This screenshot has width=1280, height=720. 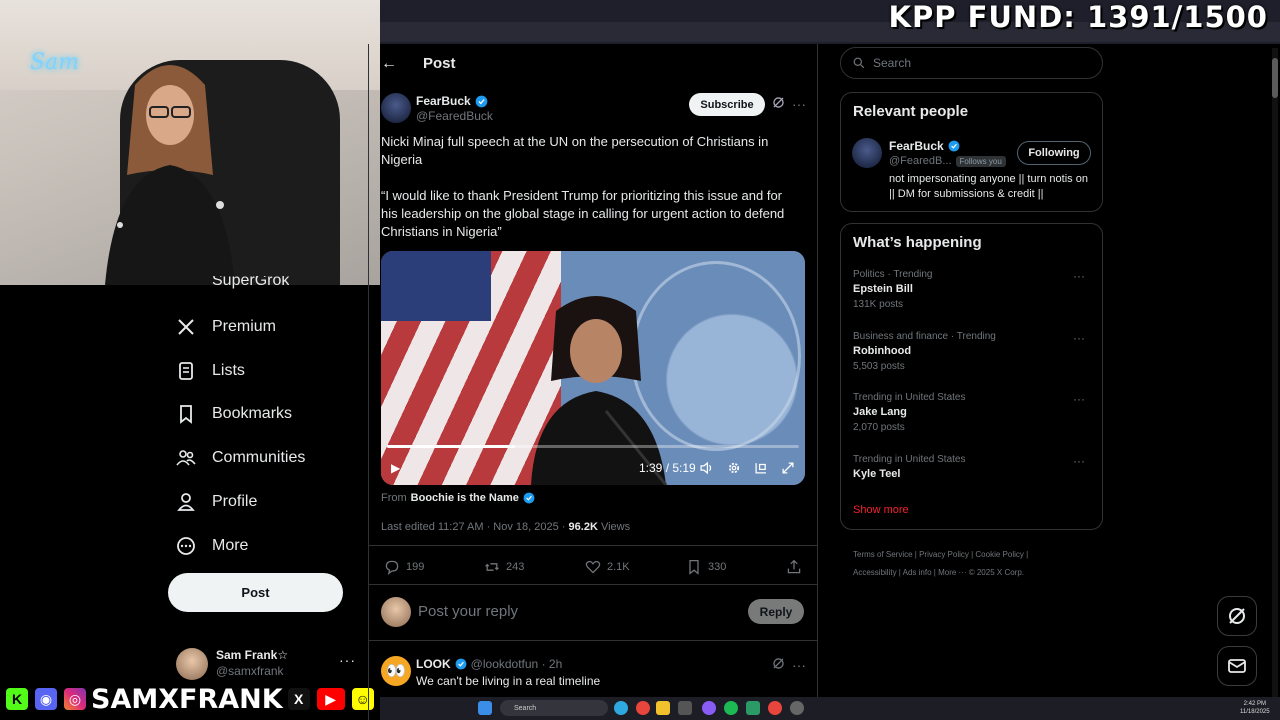 I want to click on sidebar-item-lists: Lists, so click(x=210, y=371).